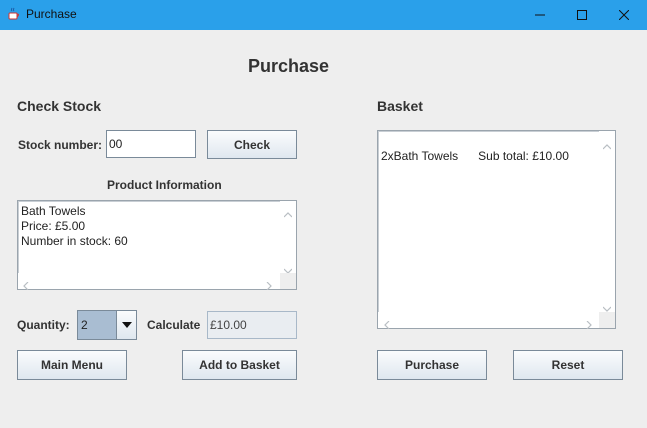  What do you see at coordinates (400, 106) in the screenshot?
I see `basket-heading: Basket` at bounding box center [400, 106].